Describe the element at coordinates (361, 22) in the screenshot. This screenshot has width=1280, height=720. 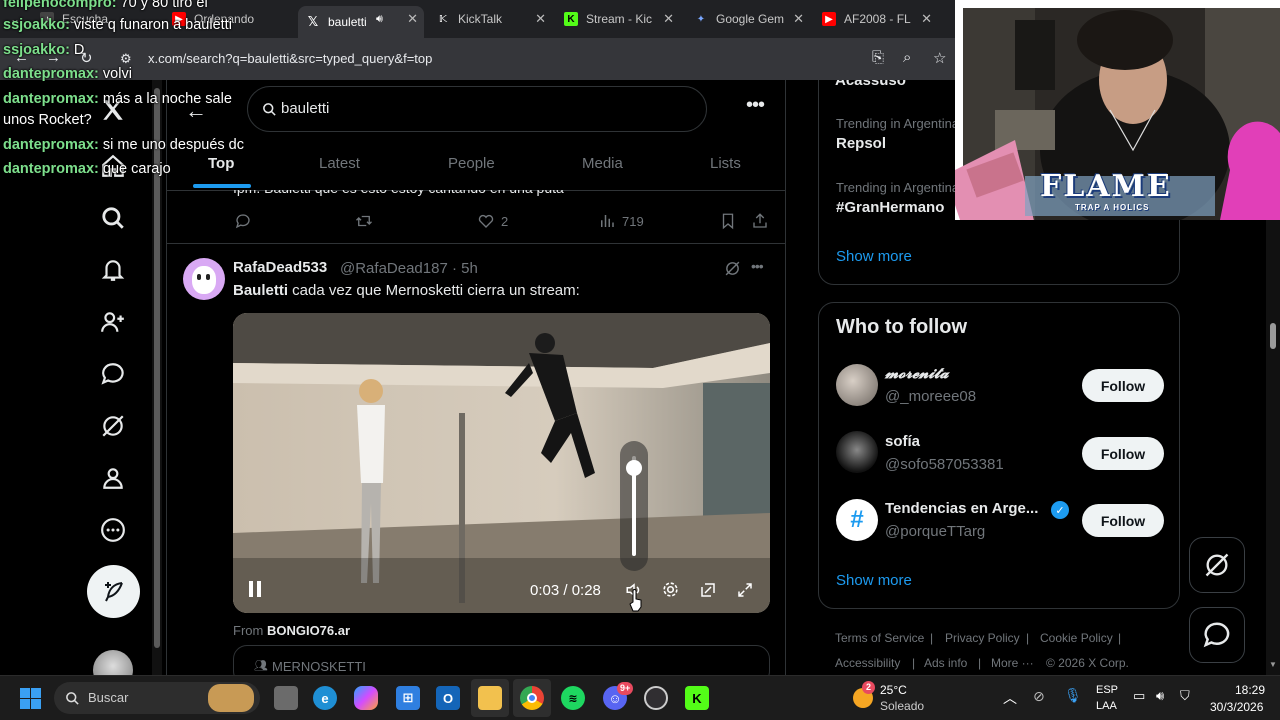
I see `tab-bauletti: 𝕏 bauletti 🔊︎ ✕` at that location.